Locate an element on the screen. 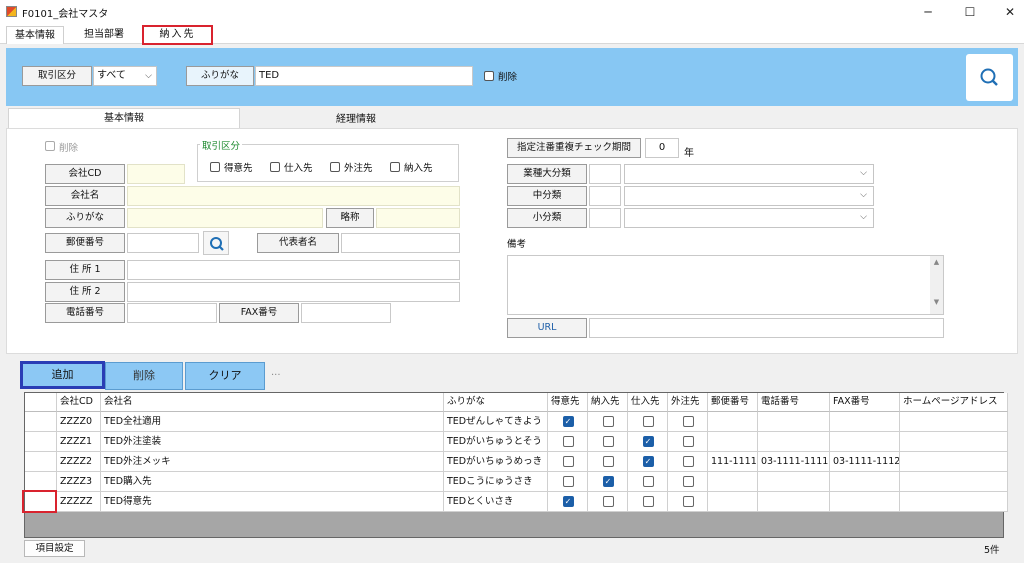 The height and width of the screenshot is (563, 1024). company-cd-input is located at coordinates (156, 174).